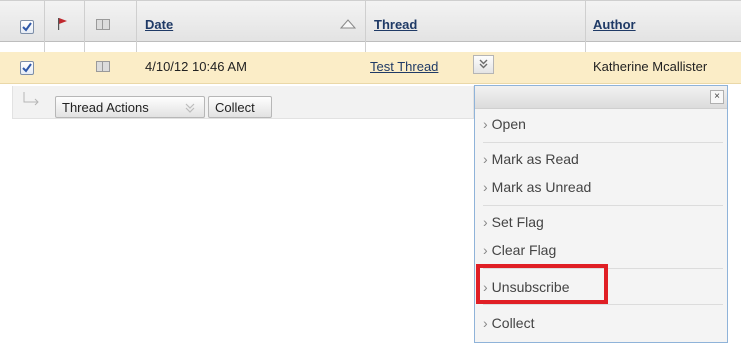  What do you see at coordinates (531, 159) in the screenshot?
I see `menu-item-mark-as-read: › Mark as Read` at bounding box center [531, 159].